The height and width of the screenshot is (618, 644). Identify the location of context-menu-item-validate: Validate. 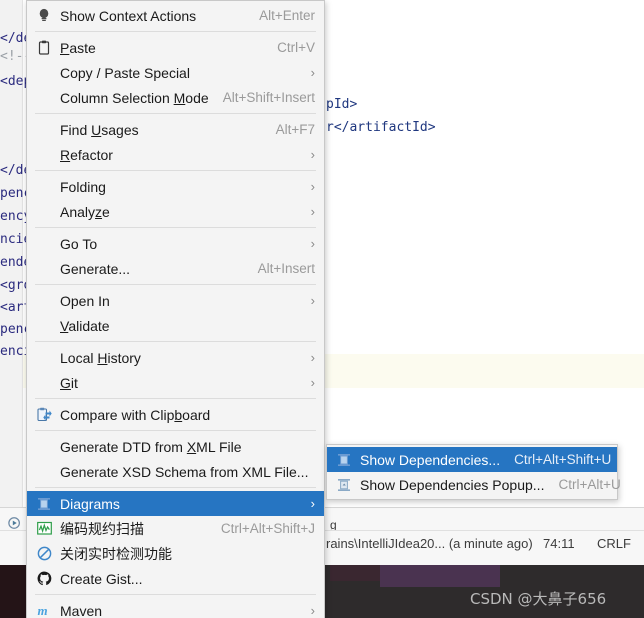
(175, 325).